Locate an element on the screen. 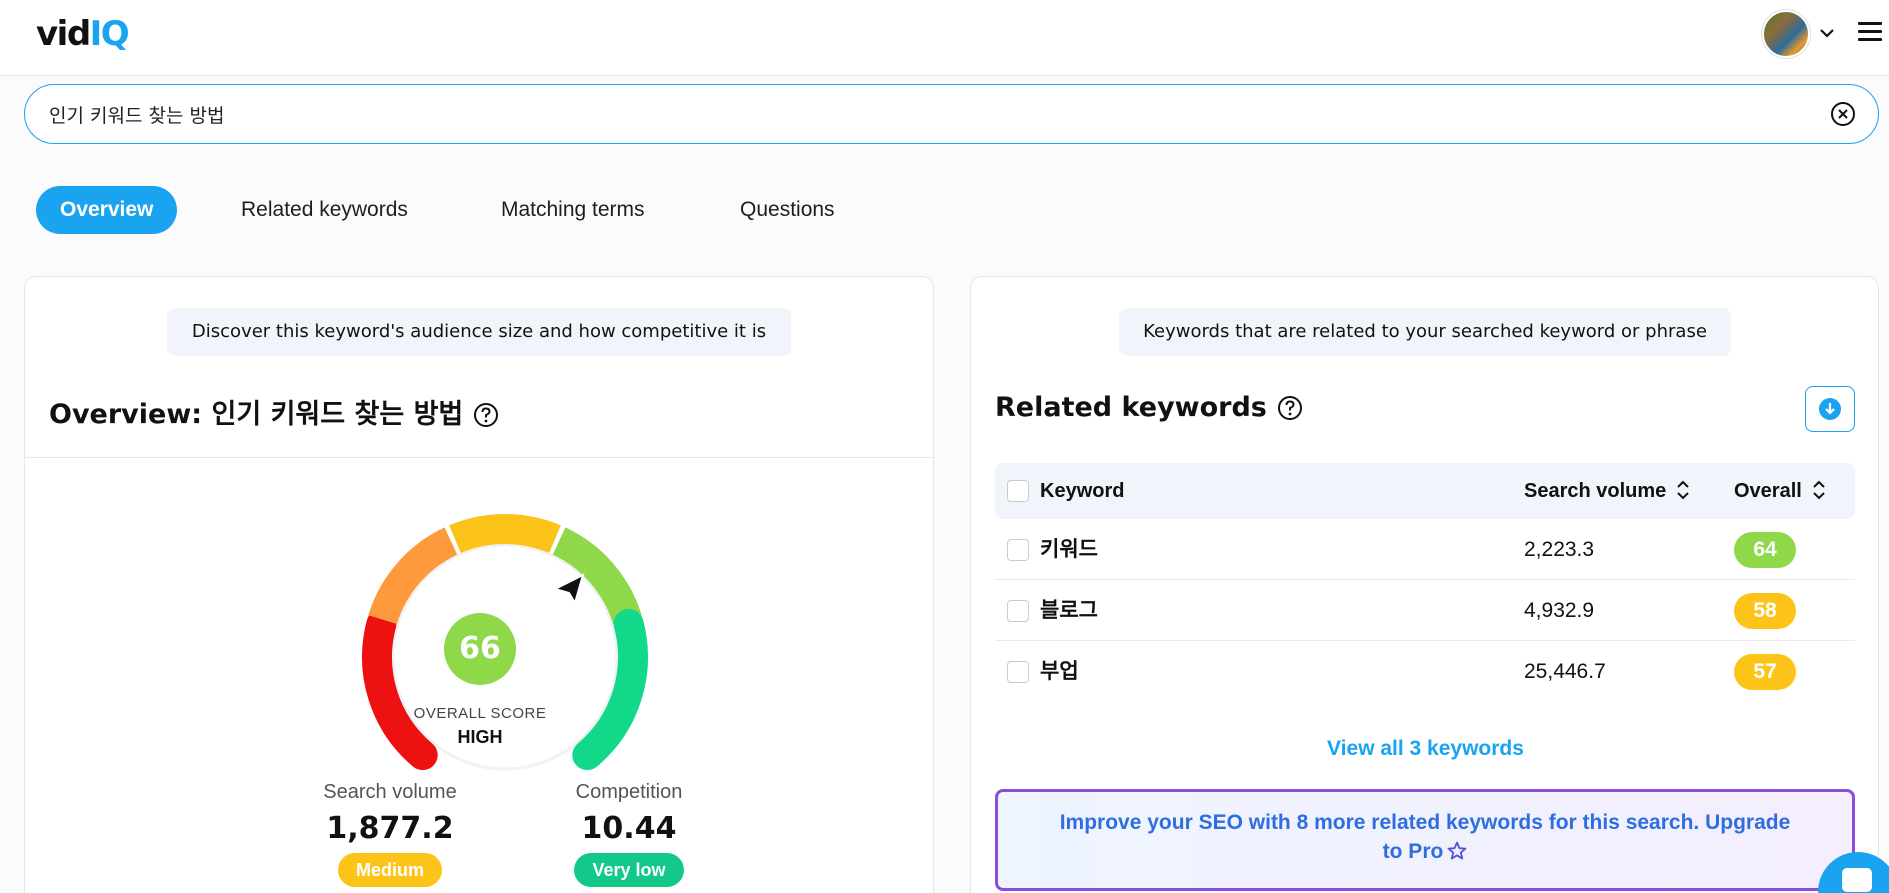  competition-metric: Competition 10.44 Very low is located at coordinates (629, 834).